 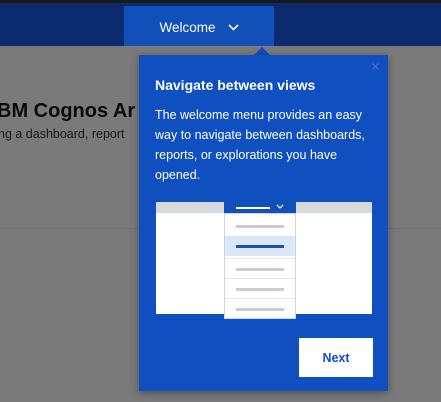 What do you see at coordinates (336, 357) in the screenshot?
I see `next-button: Next` at bounding box center [336, 357].